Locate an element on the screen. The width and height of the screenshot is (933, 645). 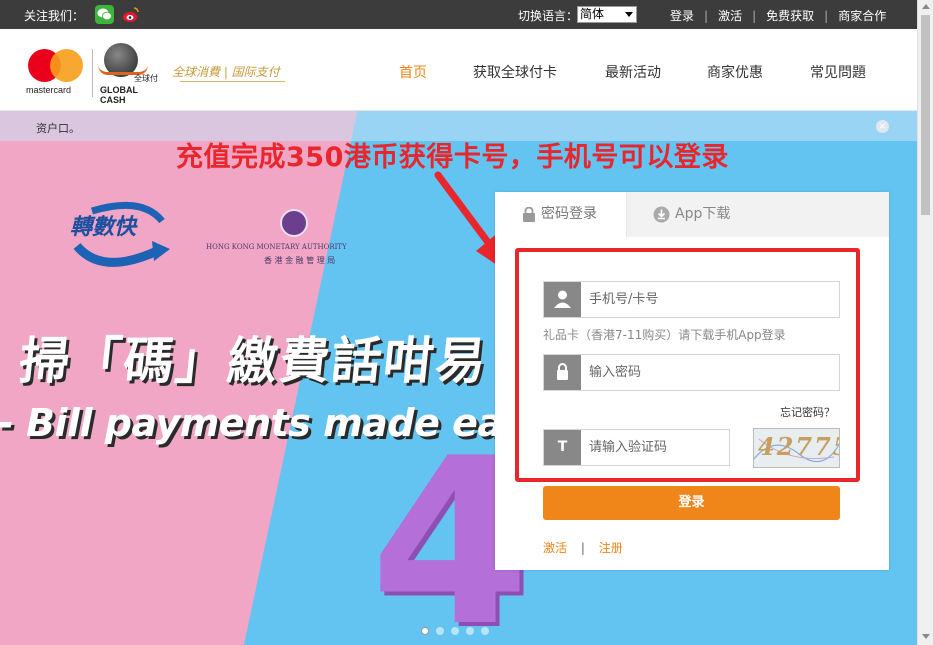
download-icon is located at coordinates (661, 214).